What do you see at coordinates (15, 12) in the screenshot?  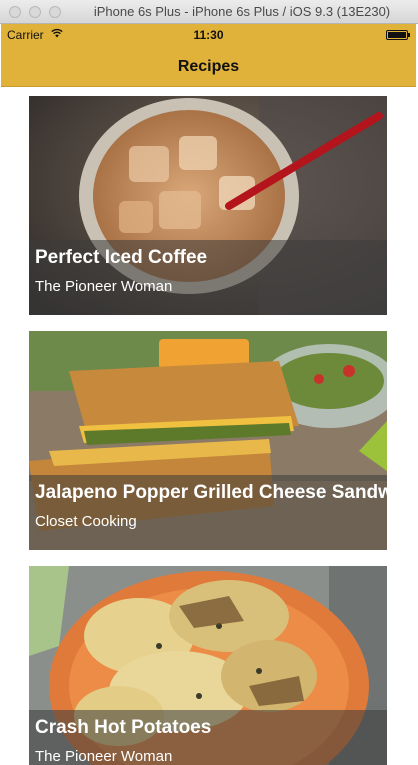 I see `window-close-button` at bounding box center [15, 12].